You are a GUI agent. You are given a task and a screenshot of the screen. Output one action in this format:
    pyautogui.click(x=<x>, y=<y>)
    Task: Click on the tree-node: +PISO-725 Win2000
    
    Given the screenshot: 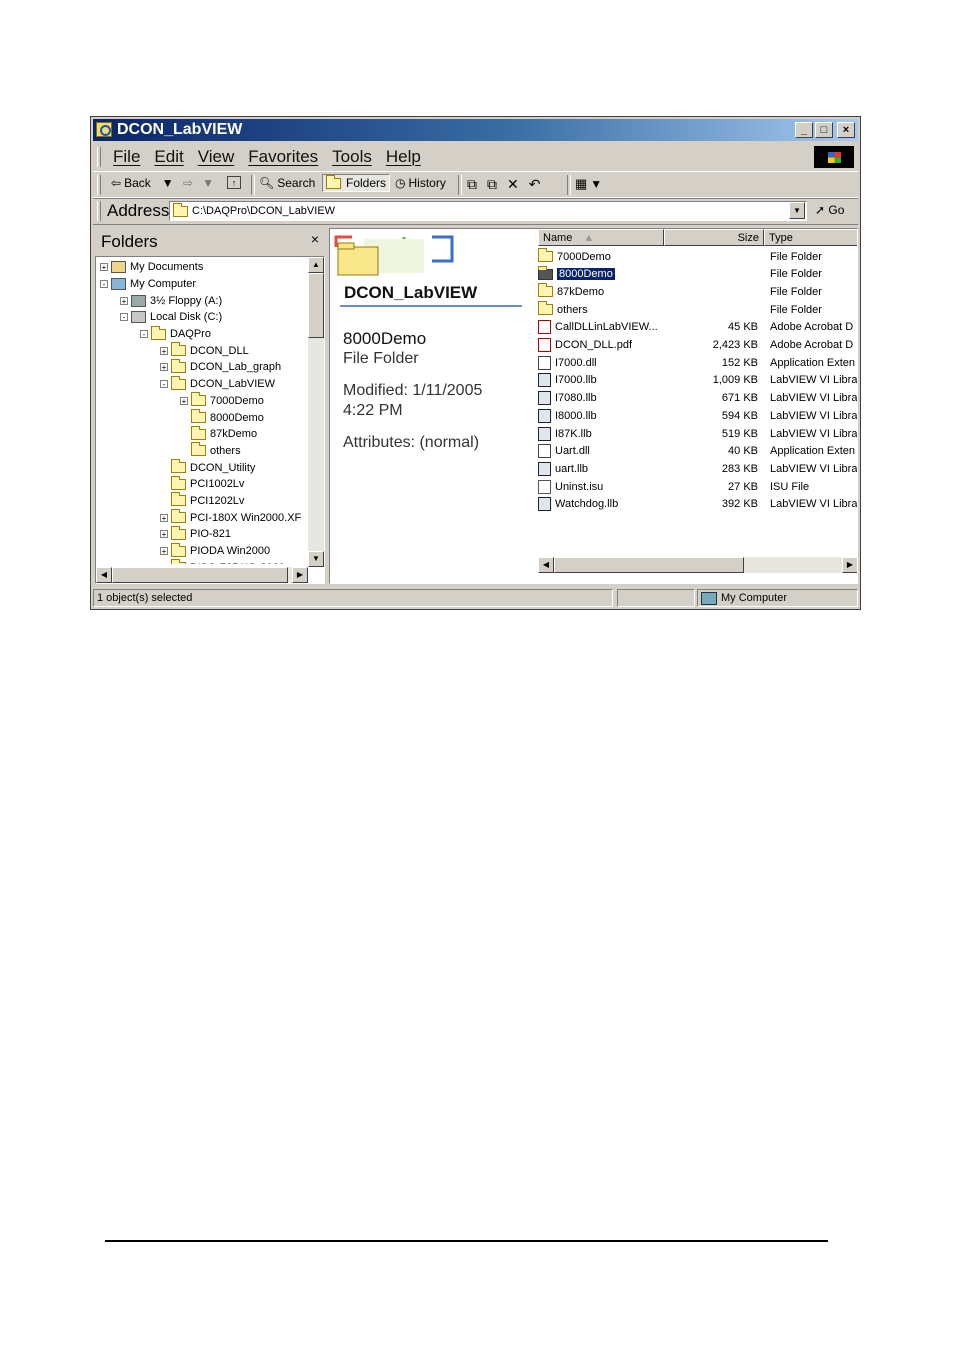 What is the action you would take?
    pyautogui.click(x=202, y=561)
    